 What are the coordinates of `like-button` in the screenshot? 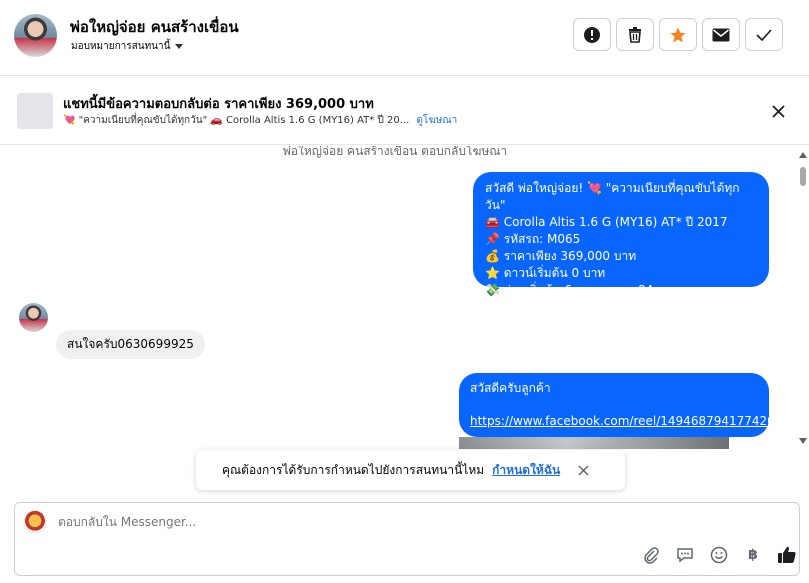 It's located at (787, 555).